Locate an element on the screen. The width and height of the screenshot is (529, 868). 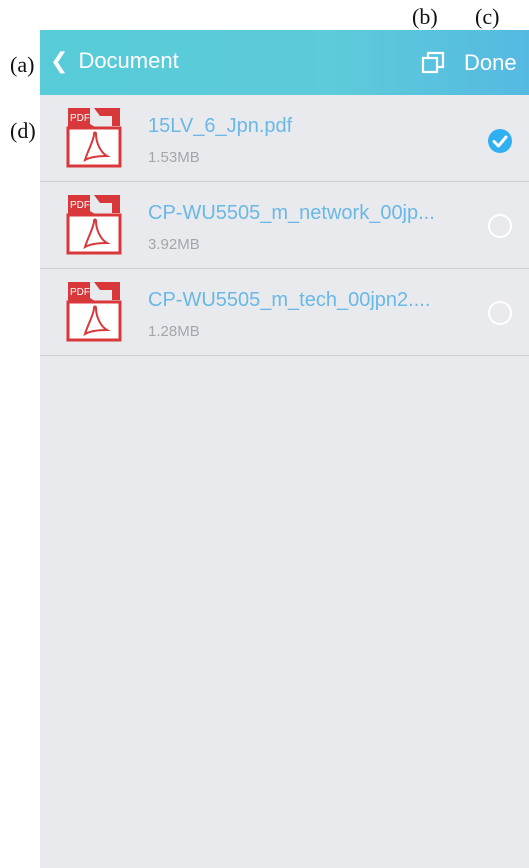
callout-a: (a) is located at coordinates (22, 64).